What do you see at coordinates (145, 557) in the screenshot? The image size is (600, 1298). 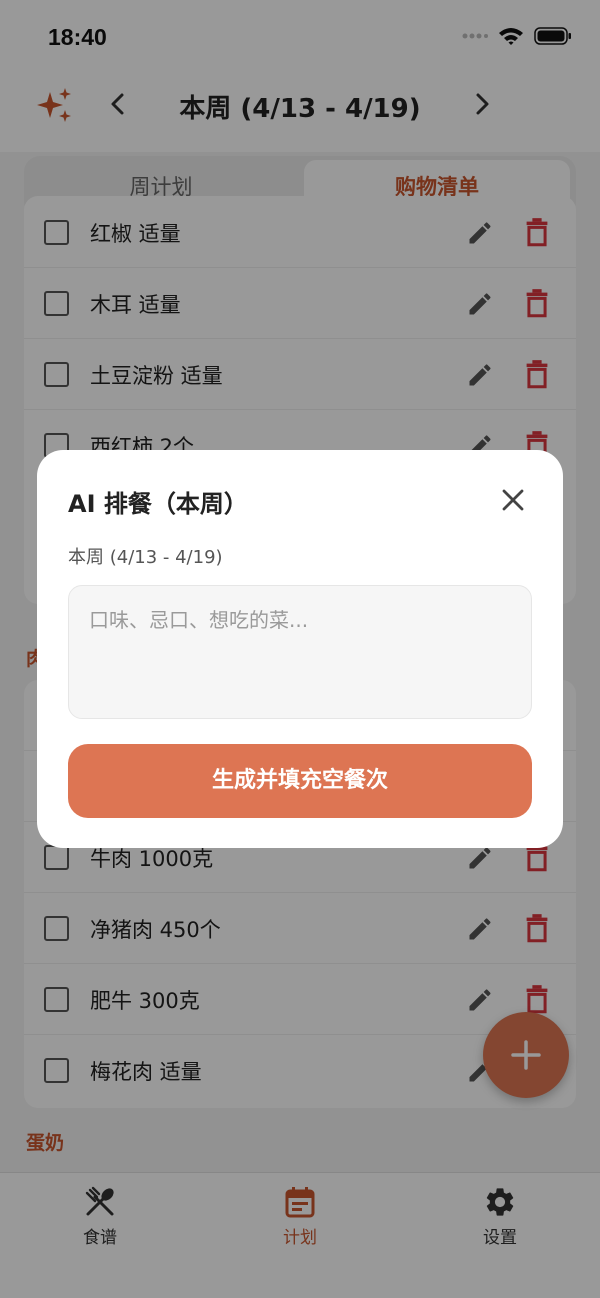 I see `dialog-week-range: 本周 (4/13 - 4/19)` at bounding box center [145, 557].